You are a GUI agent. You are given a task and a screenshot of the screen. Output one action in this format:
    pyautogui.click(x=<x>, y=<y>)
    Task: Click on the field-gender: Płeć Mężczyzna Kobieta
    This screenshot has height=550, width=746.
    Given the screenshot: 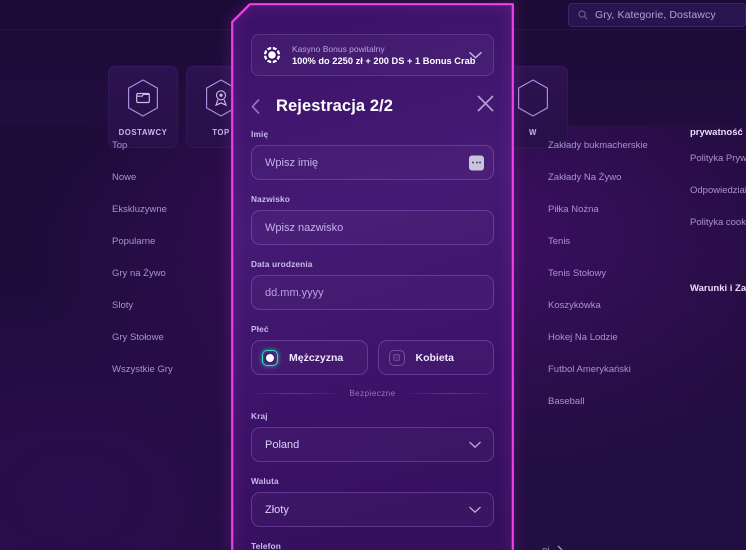 What is the action you would take?
    pyautogui.click(x=372, y=349)
    